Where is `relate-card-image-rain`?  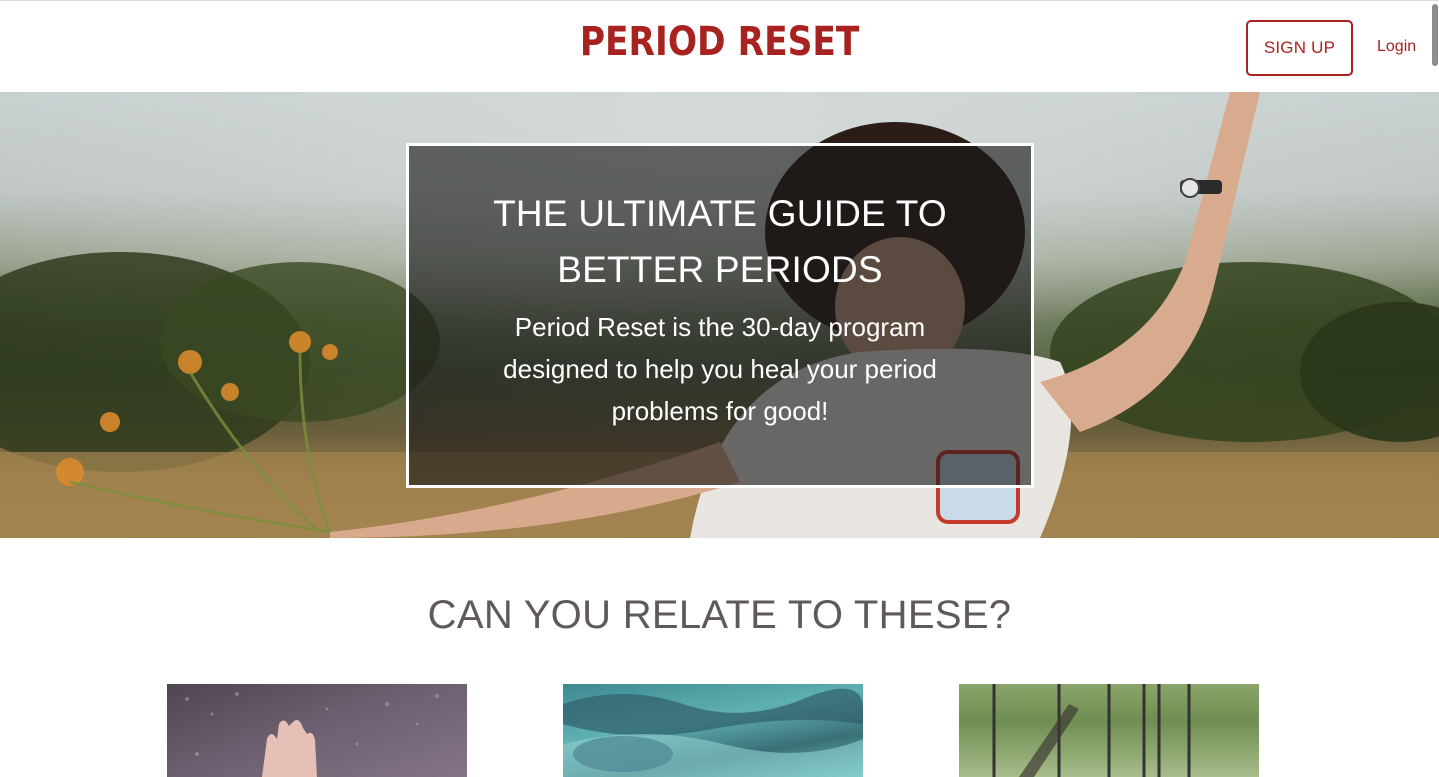 relate-card-image-rain is located at coordinates (317, 730).